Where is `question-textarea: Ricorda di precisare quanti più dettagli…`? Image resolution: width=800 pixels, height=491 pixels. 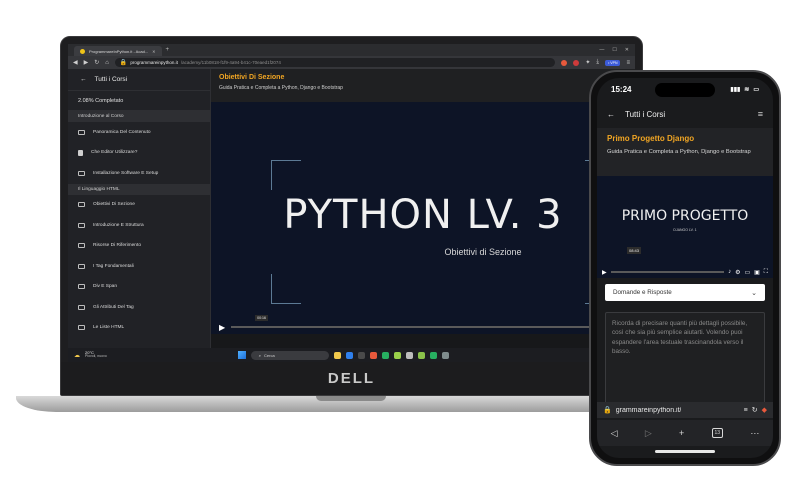
question-textarea: Ricorda di precisare quanti più dettagli… is located at coordinates (685, 360).